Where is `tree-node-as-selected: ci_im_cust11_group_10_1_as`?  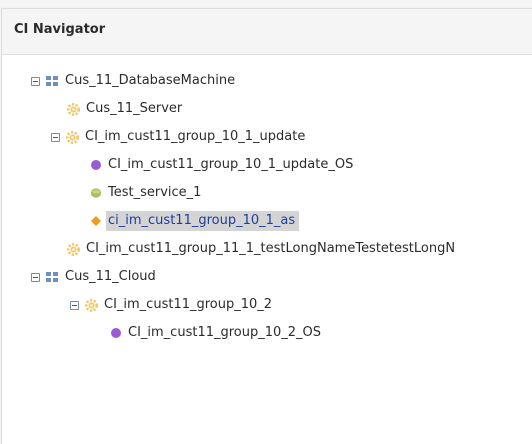
tree-node-as-selected: ci_im_cust11_group_10_1_as is located at coordinates (195, 221).